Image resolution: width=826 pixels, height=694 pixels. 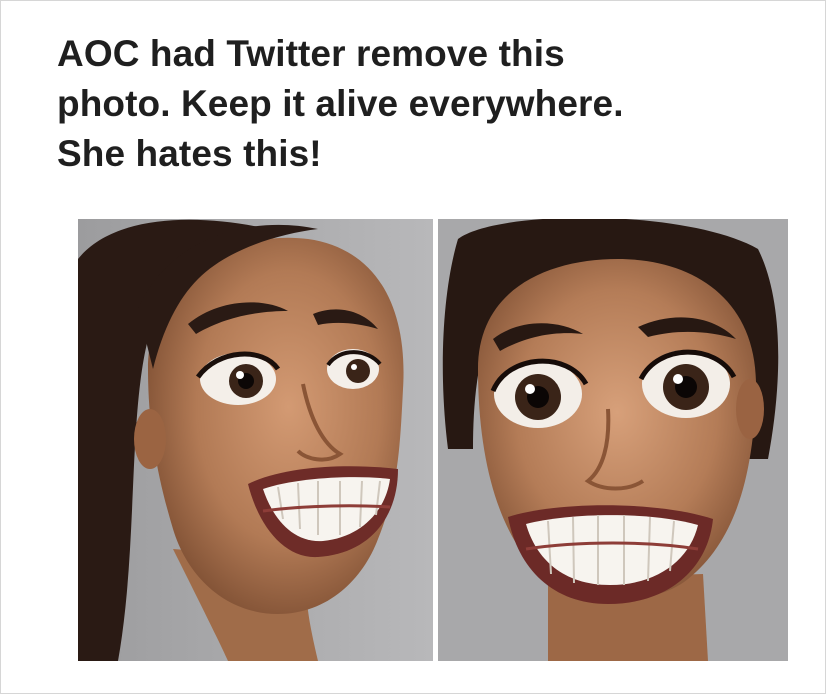 What do you see at coordinates (340, 103) in the screenshot?
I see `caption-line-2: photo. Keep it alive everywhere.` at bounding box center [340, 103].